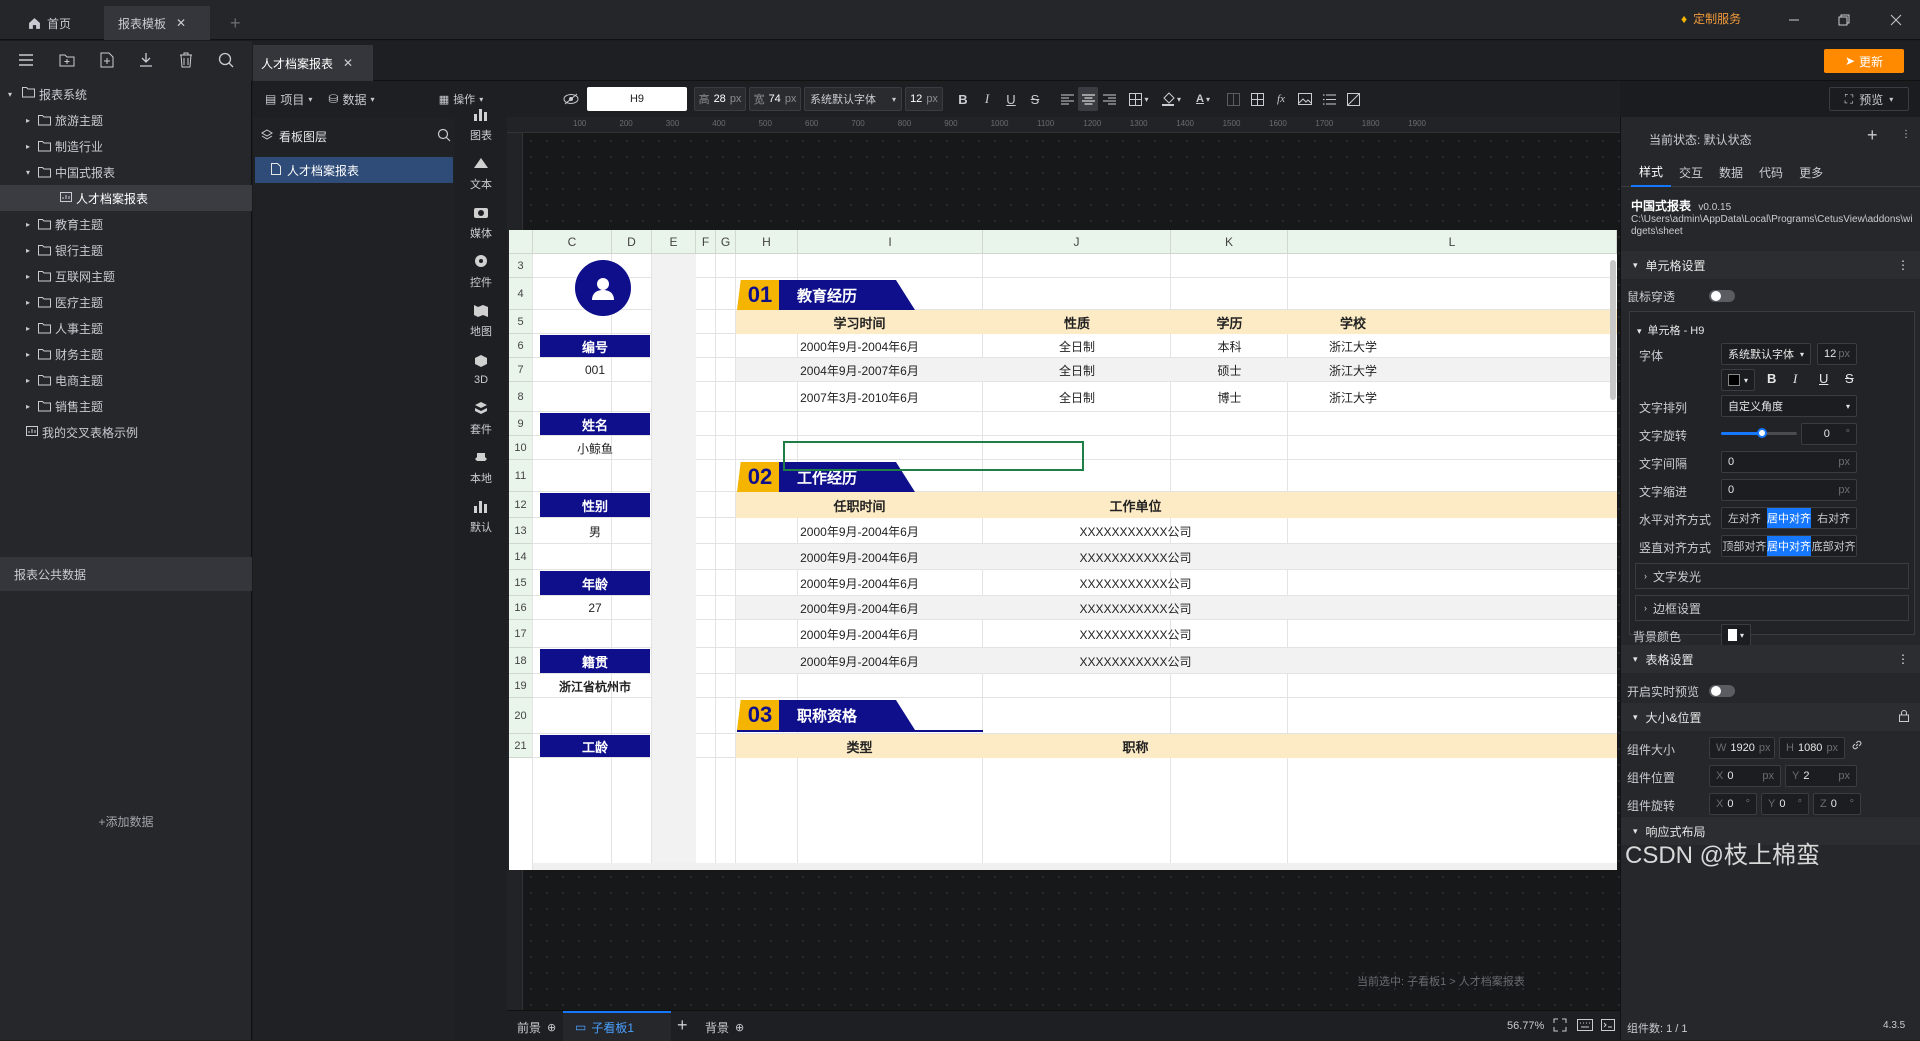 The width and height of the screenshot is (1920, 1041). I want to click on add-circle-icon: ⊕, so click(739, 1027).